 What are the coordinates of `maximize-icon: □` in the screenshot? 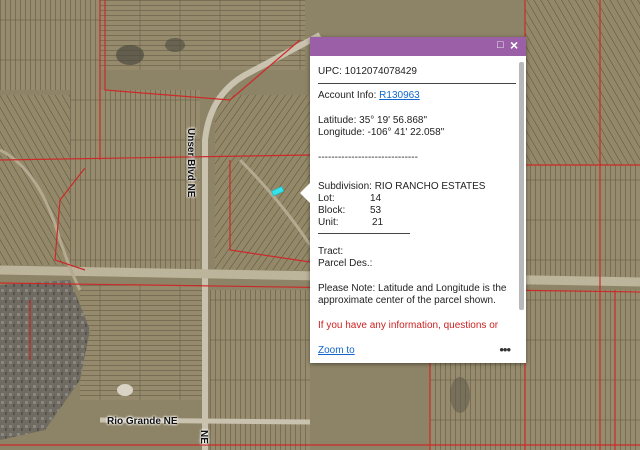 It's located at (502, 45).